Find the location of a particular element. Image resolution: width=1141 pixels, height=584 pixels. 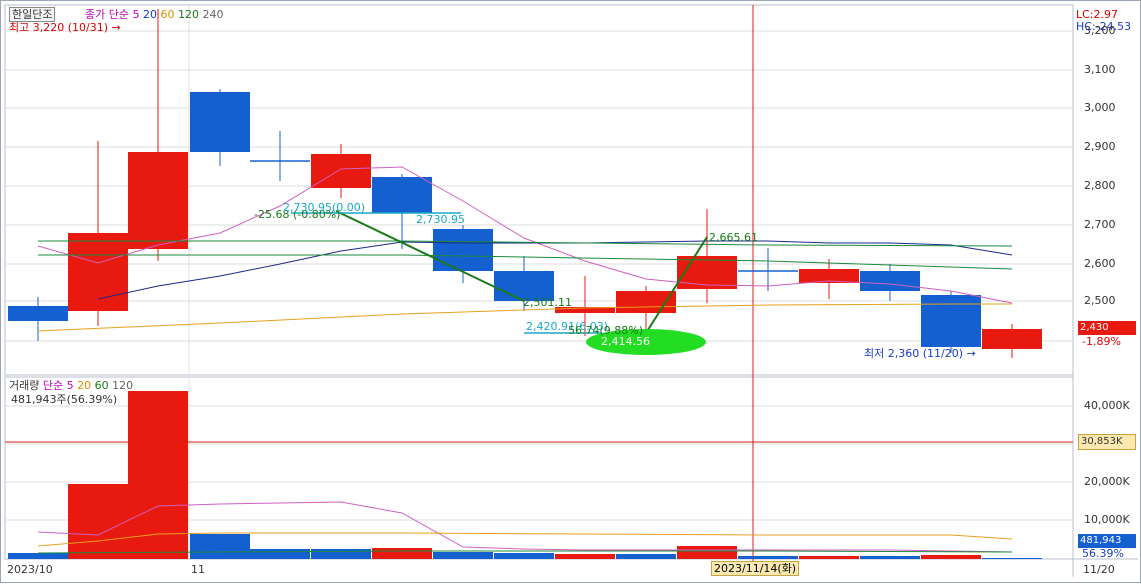

ma120-label: 120 is located at coordinates (188, 14).